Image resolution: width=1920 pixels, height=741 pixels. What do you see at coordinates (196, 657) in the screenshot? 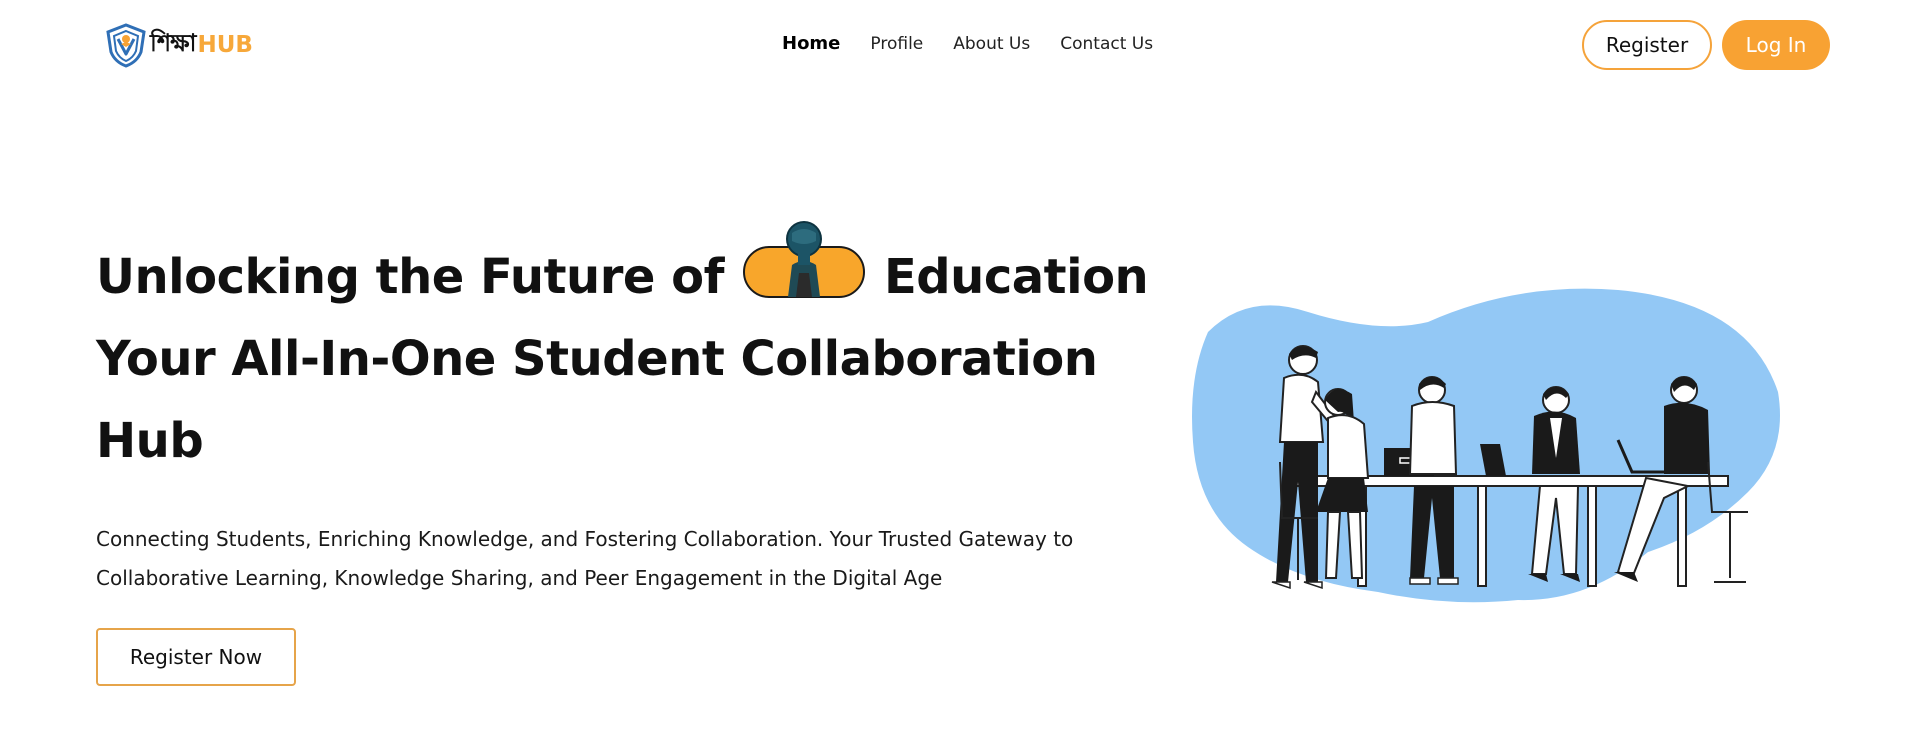
I see `register-now-button: Register Now` at bounding box center [196, 657].